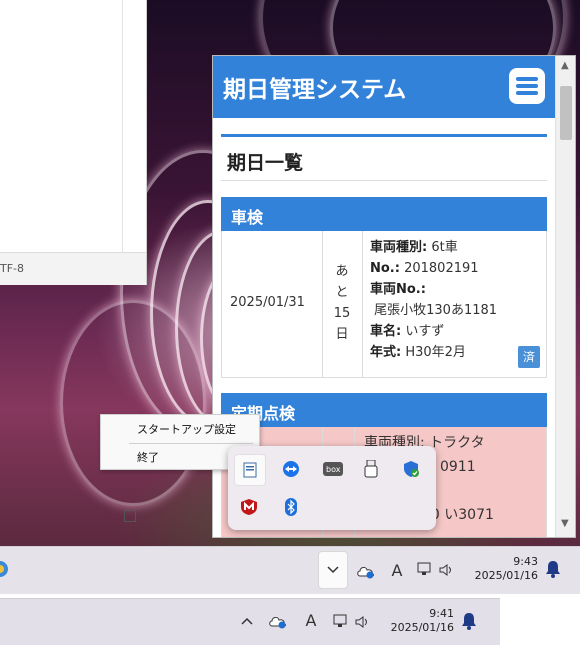  What do you see at coordinates (525, 561) in the screenshot?
I see `time: 9:43` at bounding box center [525, 561].